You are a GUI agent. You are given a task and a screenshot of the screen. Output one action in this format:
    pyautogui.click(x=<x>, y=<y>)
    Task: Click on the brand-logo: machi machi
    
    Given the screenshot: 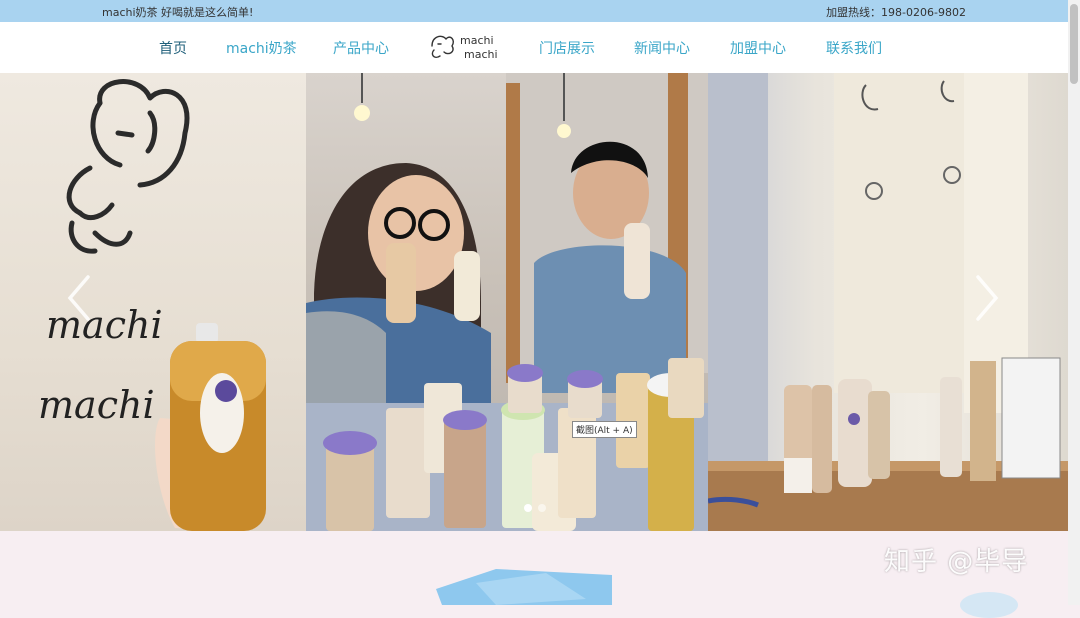 What is the action you would take?
    pyautogui.click(x=466, y=47)
    